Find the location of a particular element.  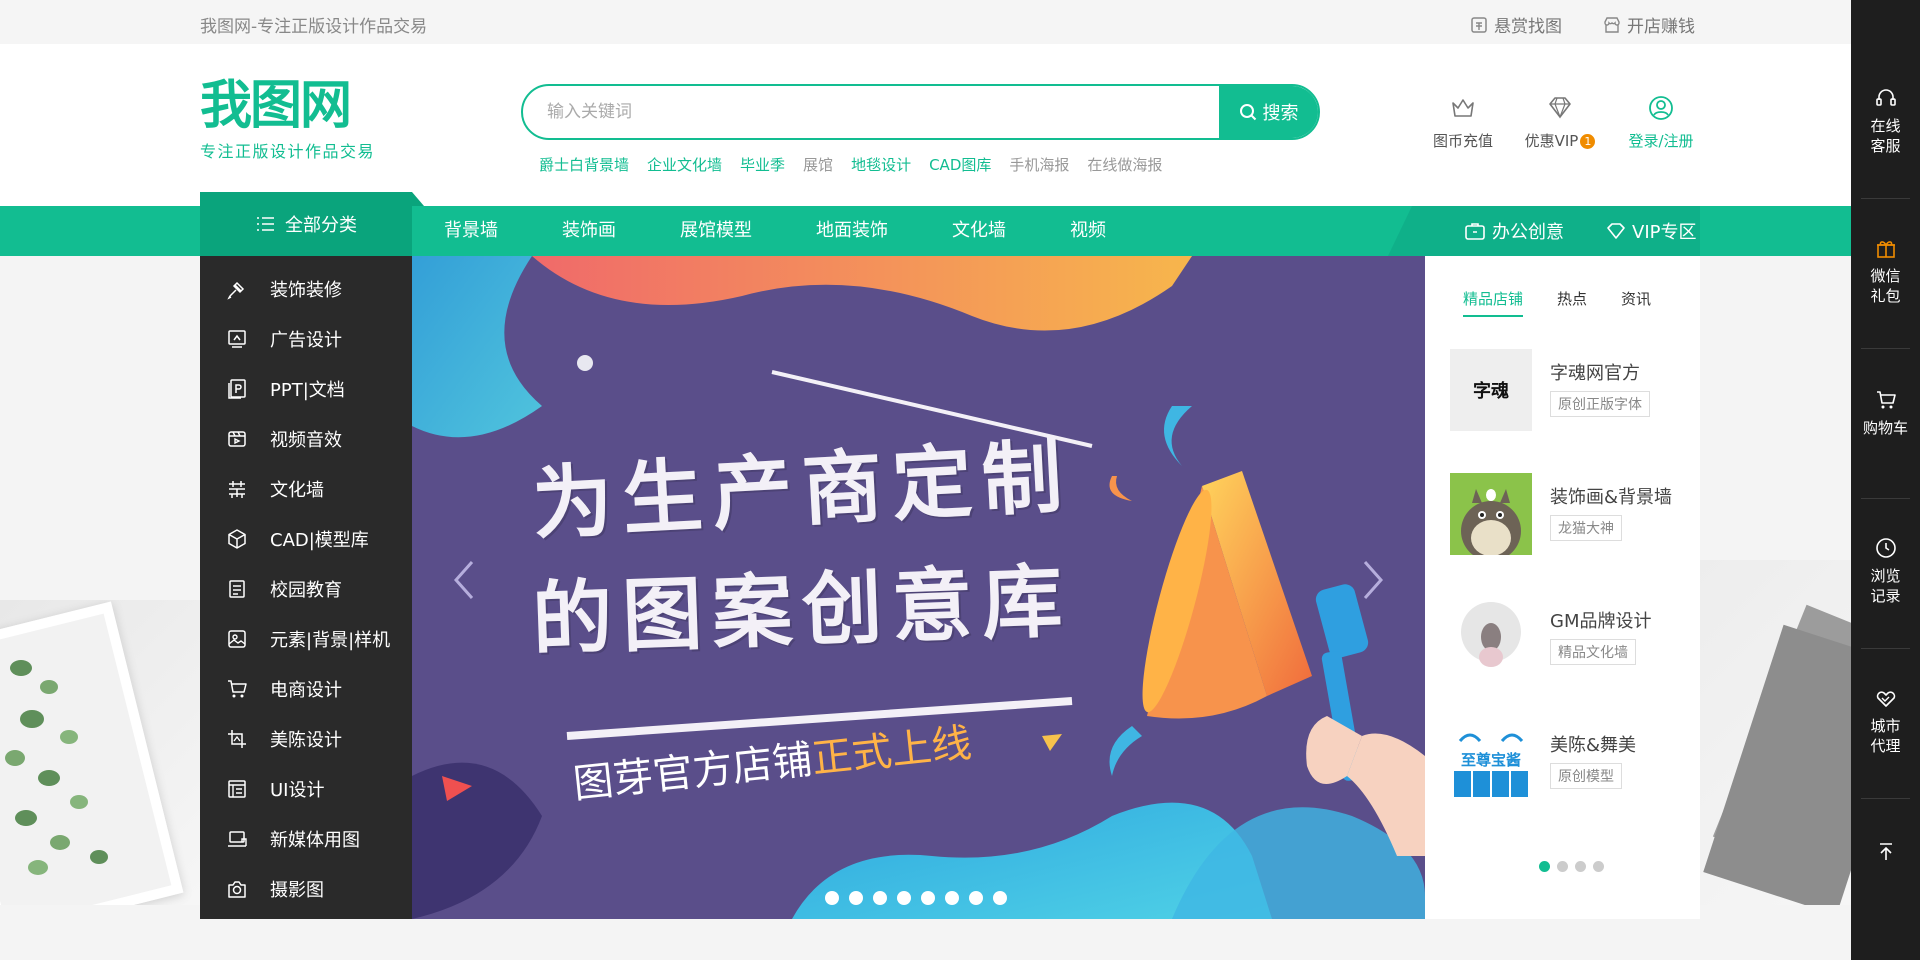

recharge-button: 图币充值 is located at coordinates (1463, 122).